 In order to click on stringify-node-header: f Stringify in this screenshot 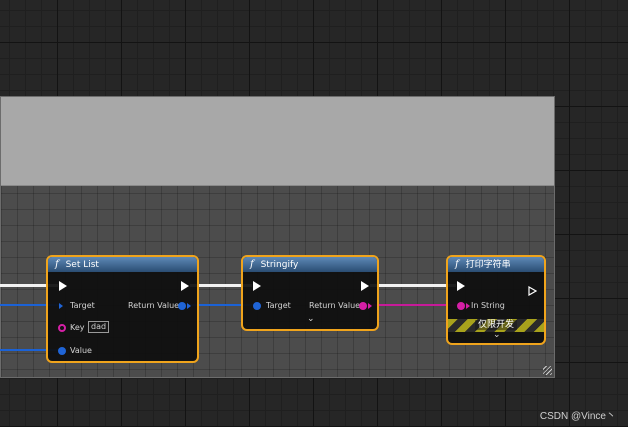, I will do `click(310, 264)`.